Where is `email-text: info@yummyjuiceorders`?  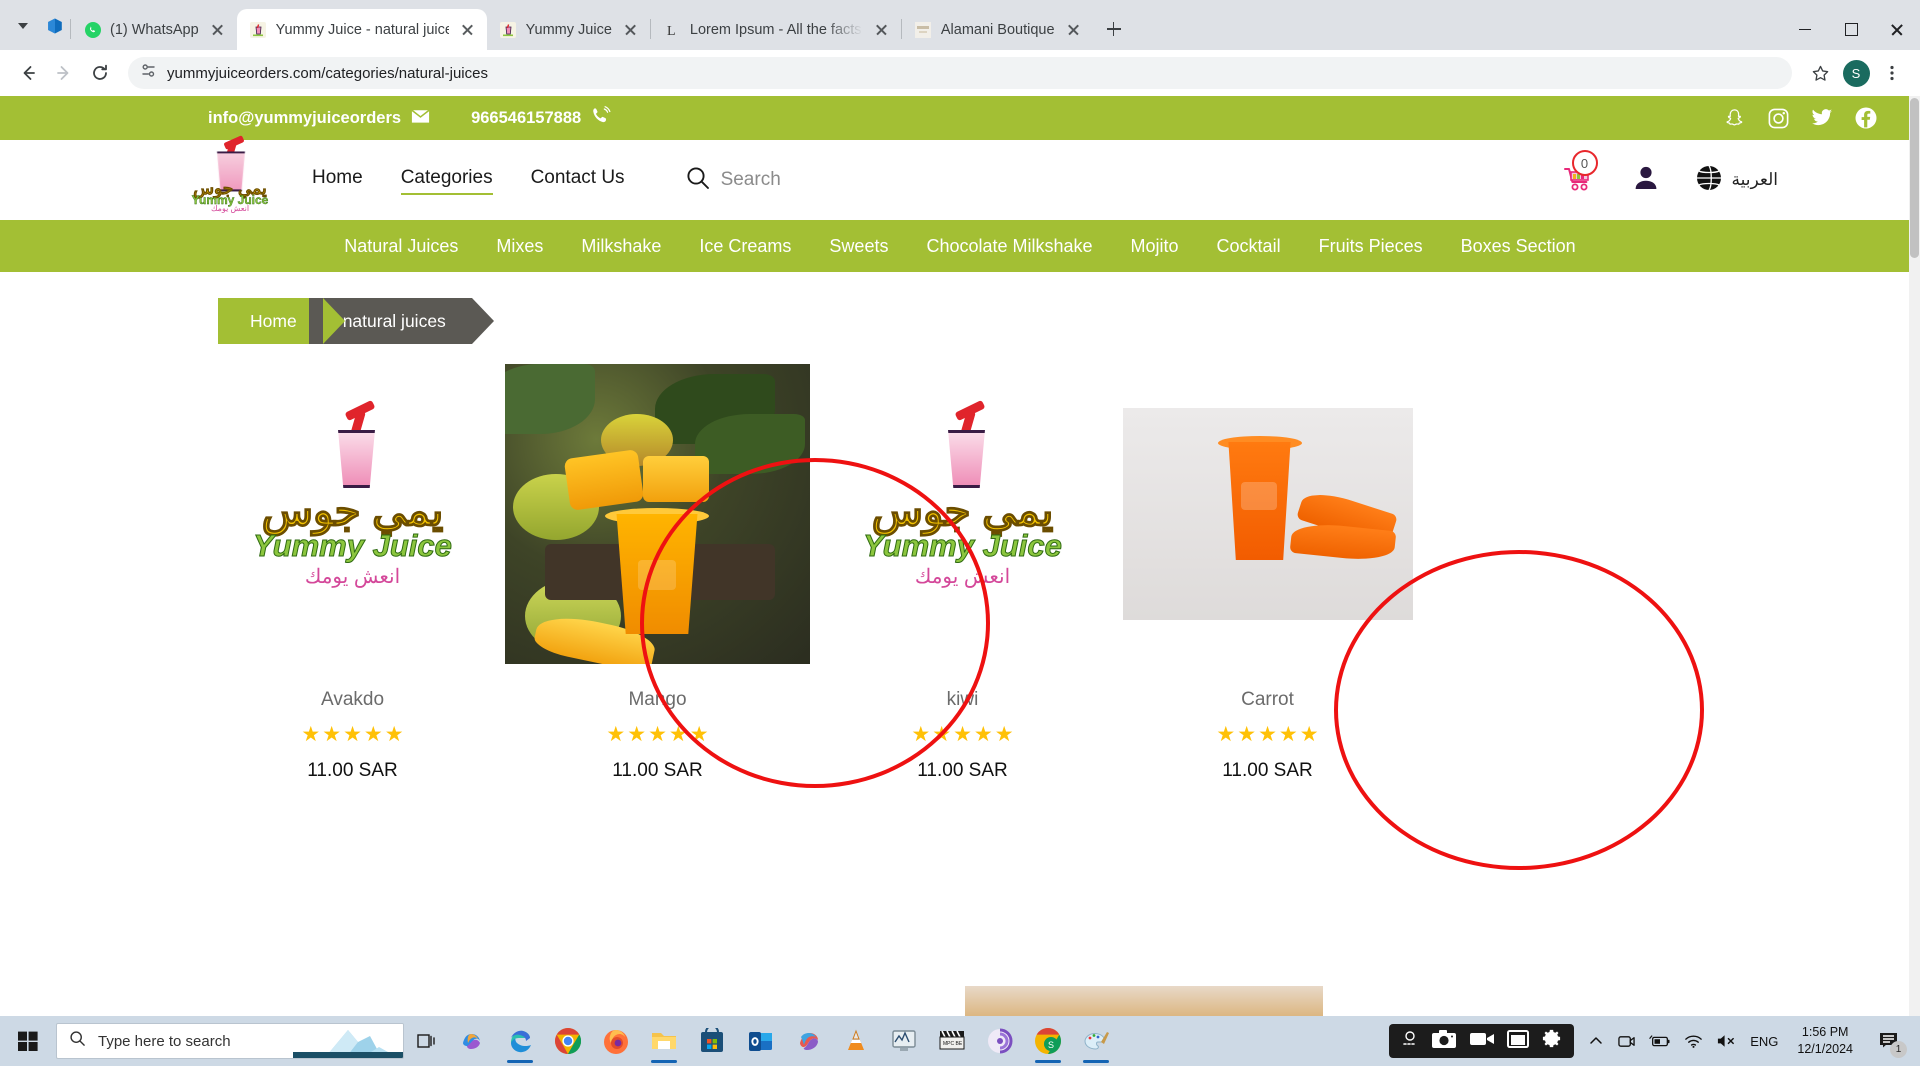 email-text: info@yummyjuiceorders is located at coordinates (305, 117).